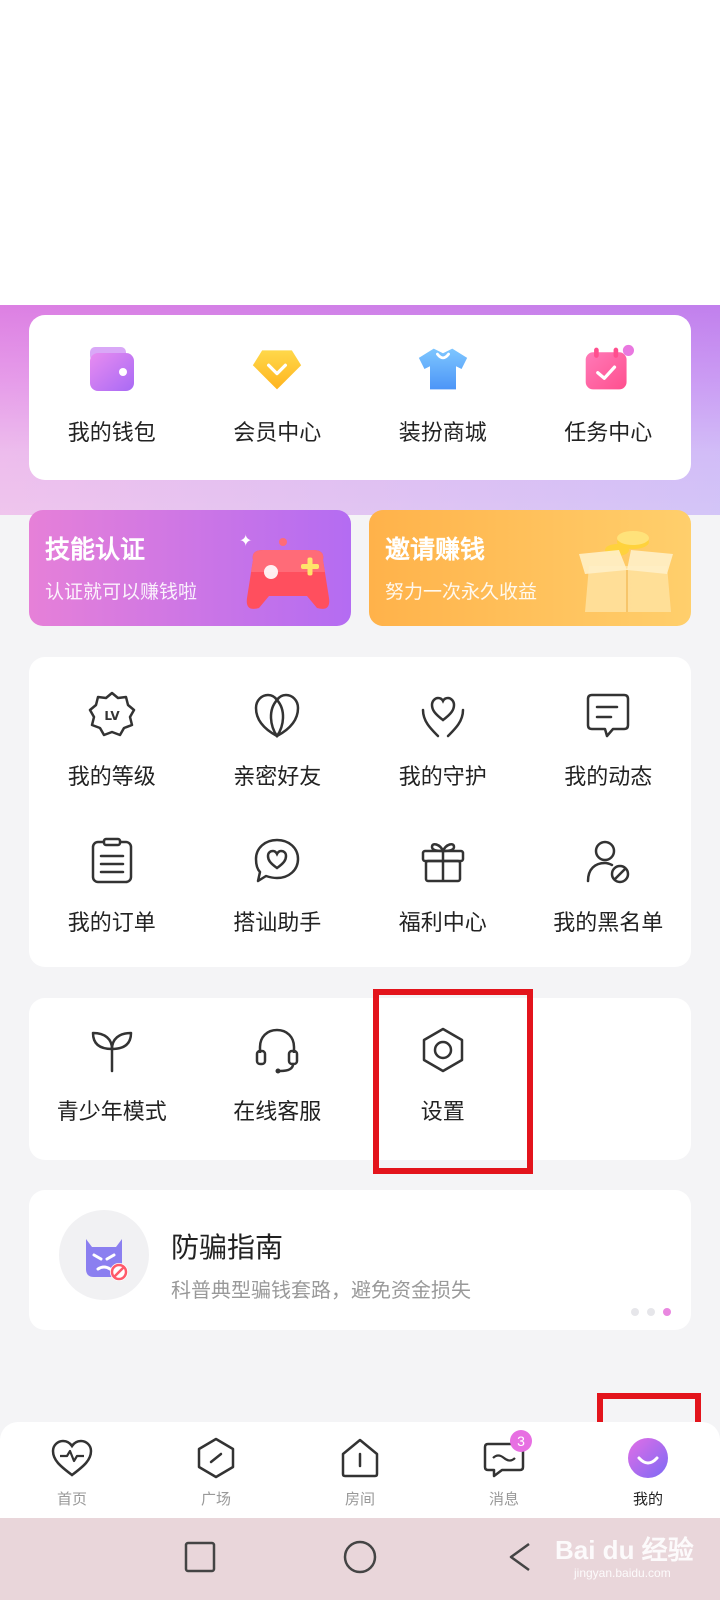 Image resolution: width=720 pixels, height=1600 pixels. What do you see at coordinates (608, 433) in the screenshot?
I see `quick-action-label: 任务中心` at bounding box center [608, 433].